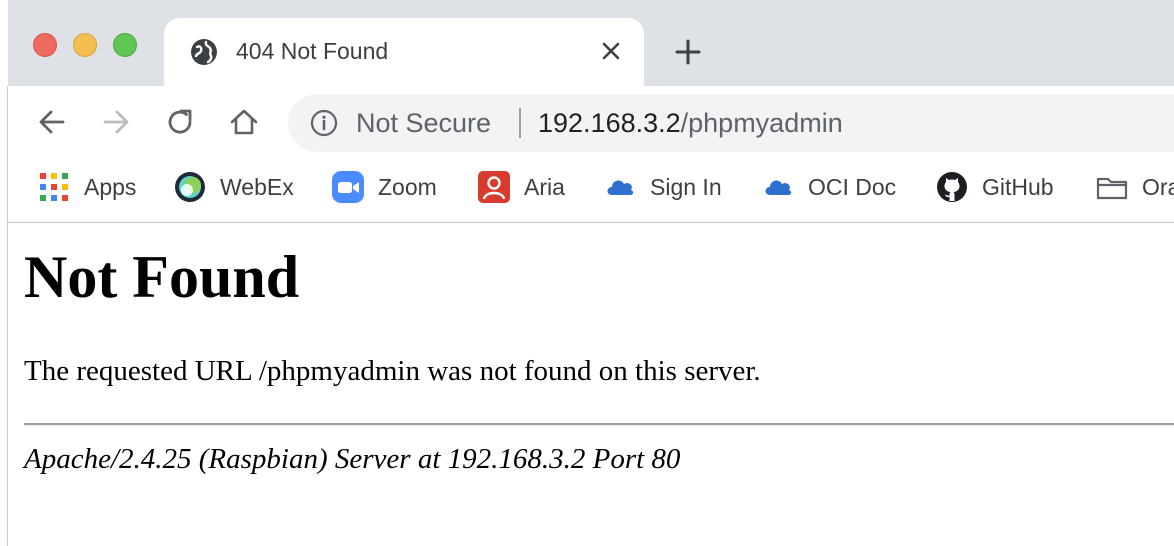 Image resolution: width=1174 pixels, height=546 pixels. I want to click on reload-icon, so click(180, 122).